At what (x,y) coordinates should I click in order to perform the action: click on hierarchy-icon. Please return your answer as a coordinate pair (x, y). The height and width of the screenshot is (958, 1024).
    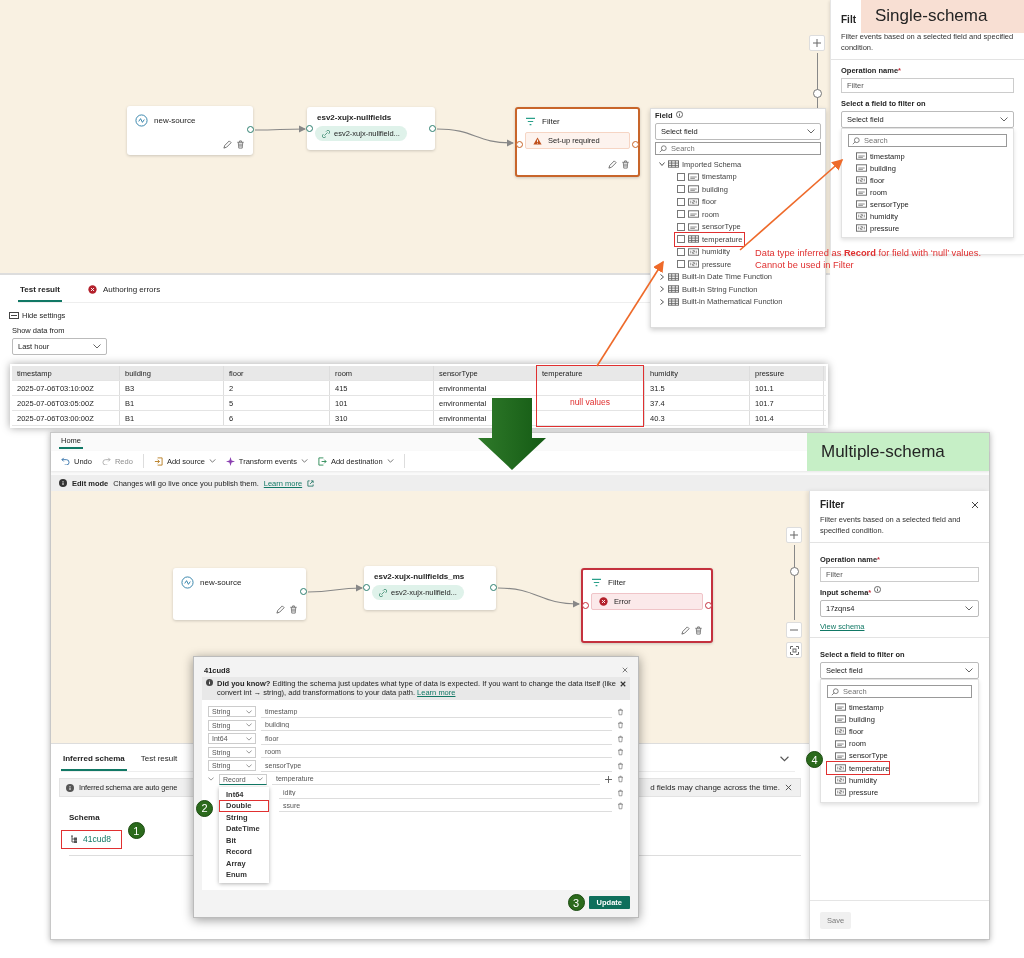
    Looking at the image, I should click on (74, 839).